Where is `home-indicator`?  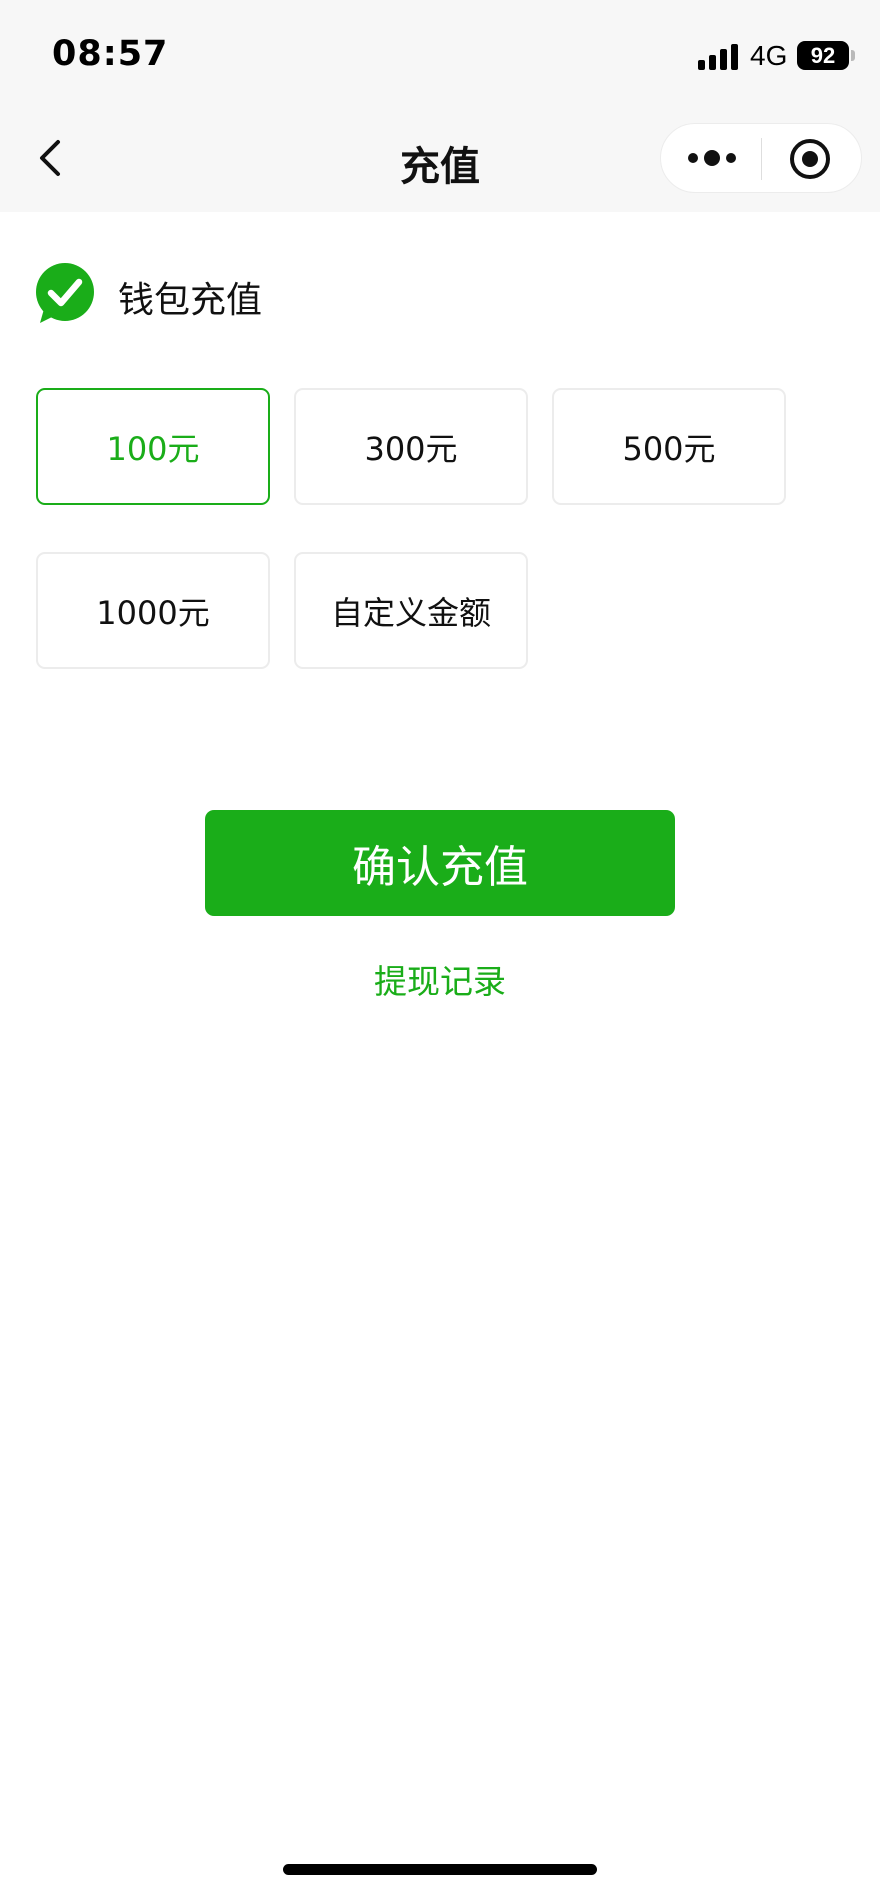 home-indicator is located at coordinates (440, 1869).